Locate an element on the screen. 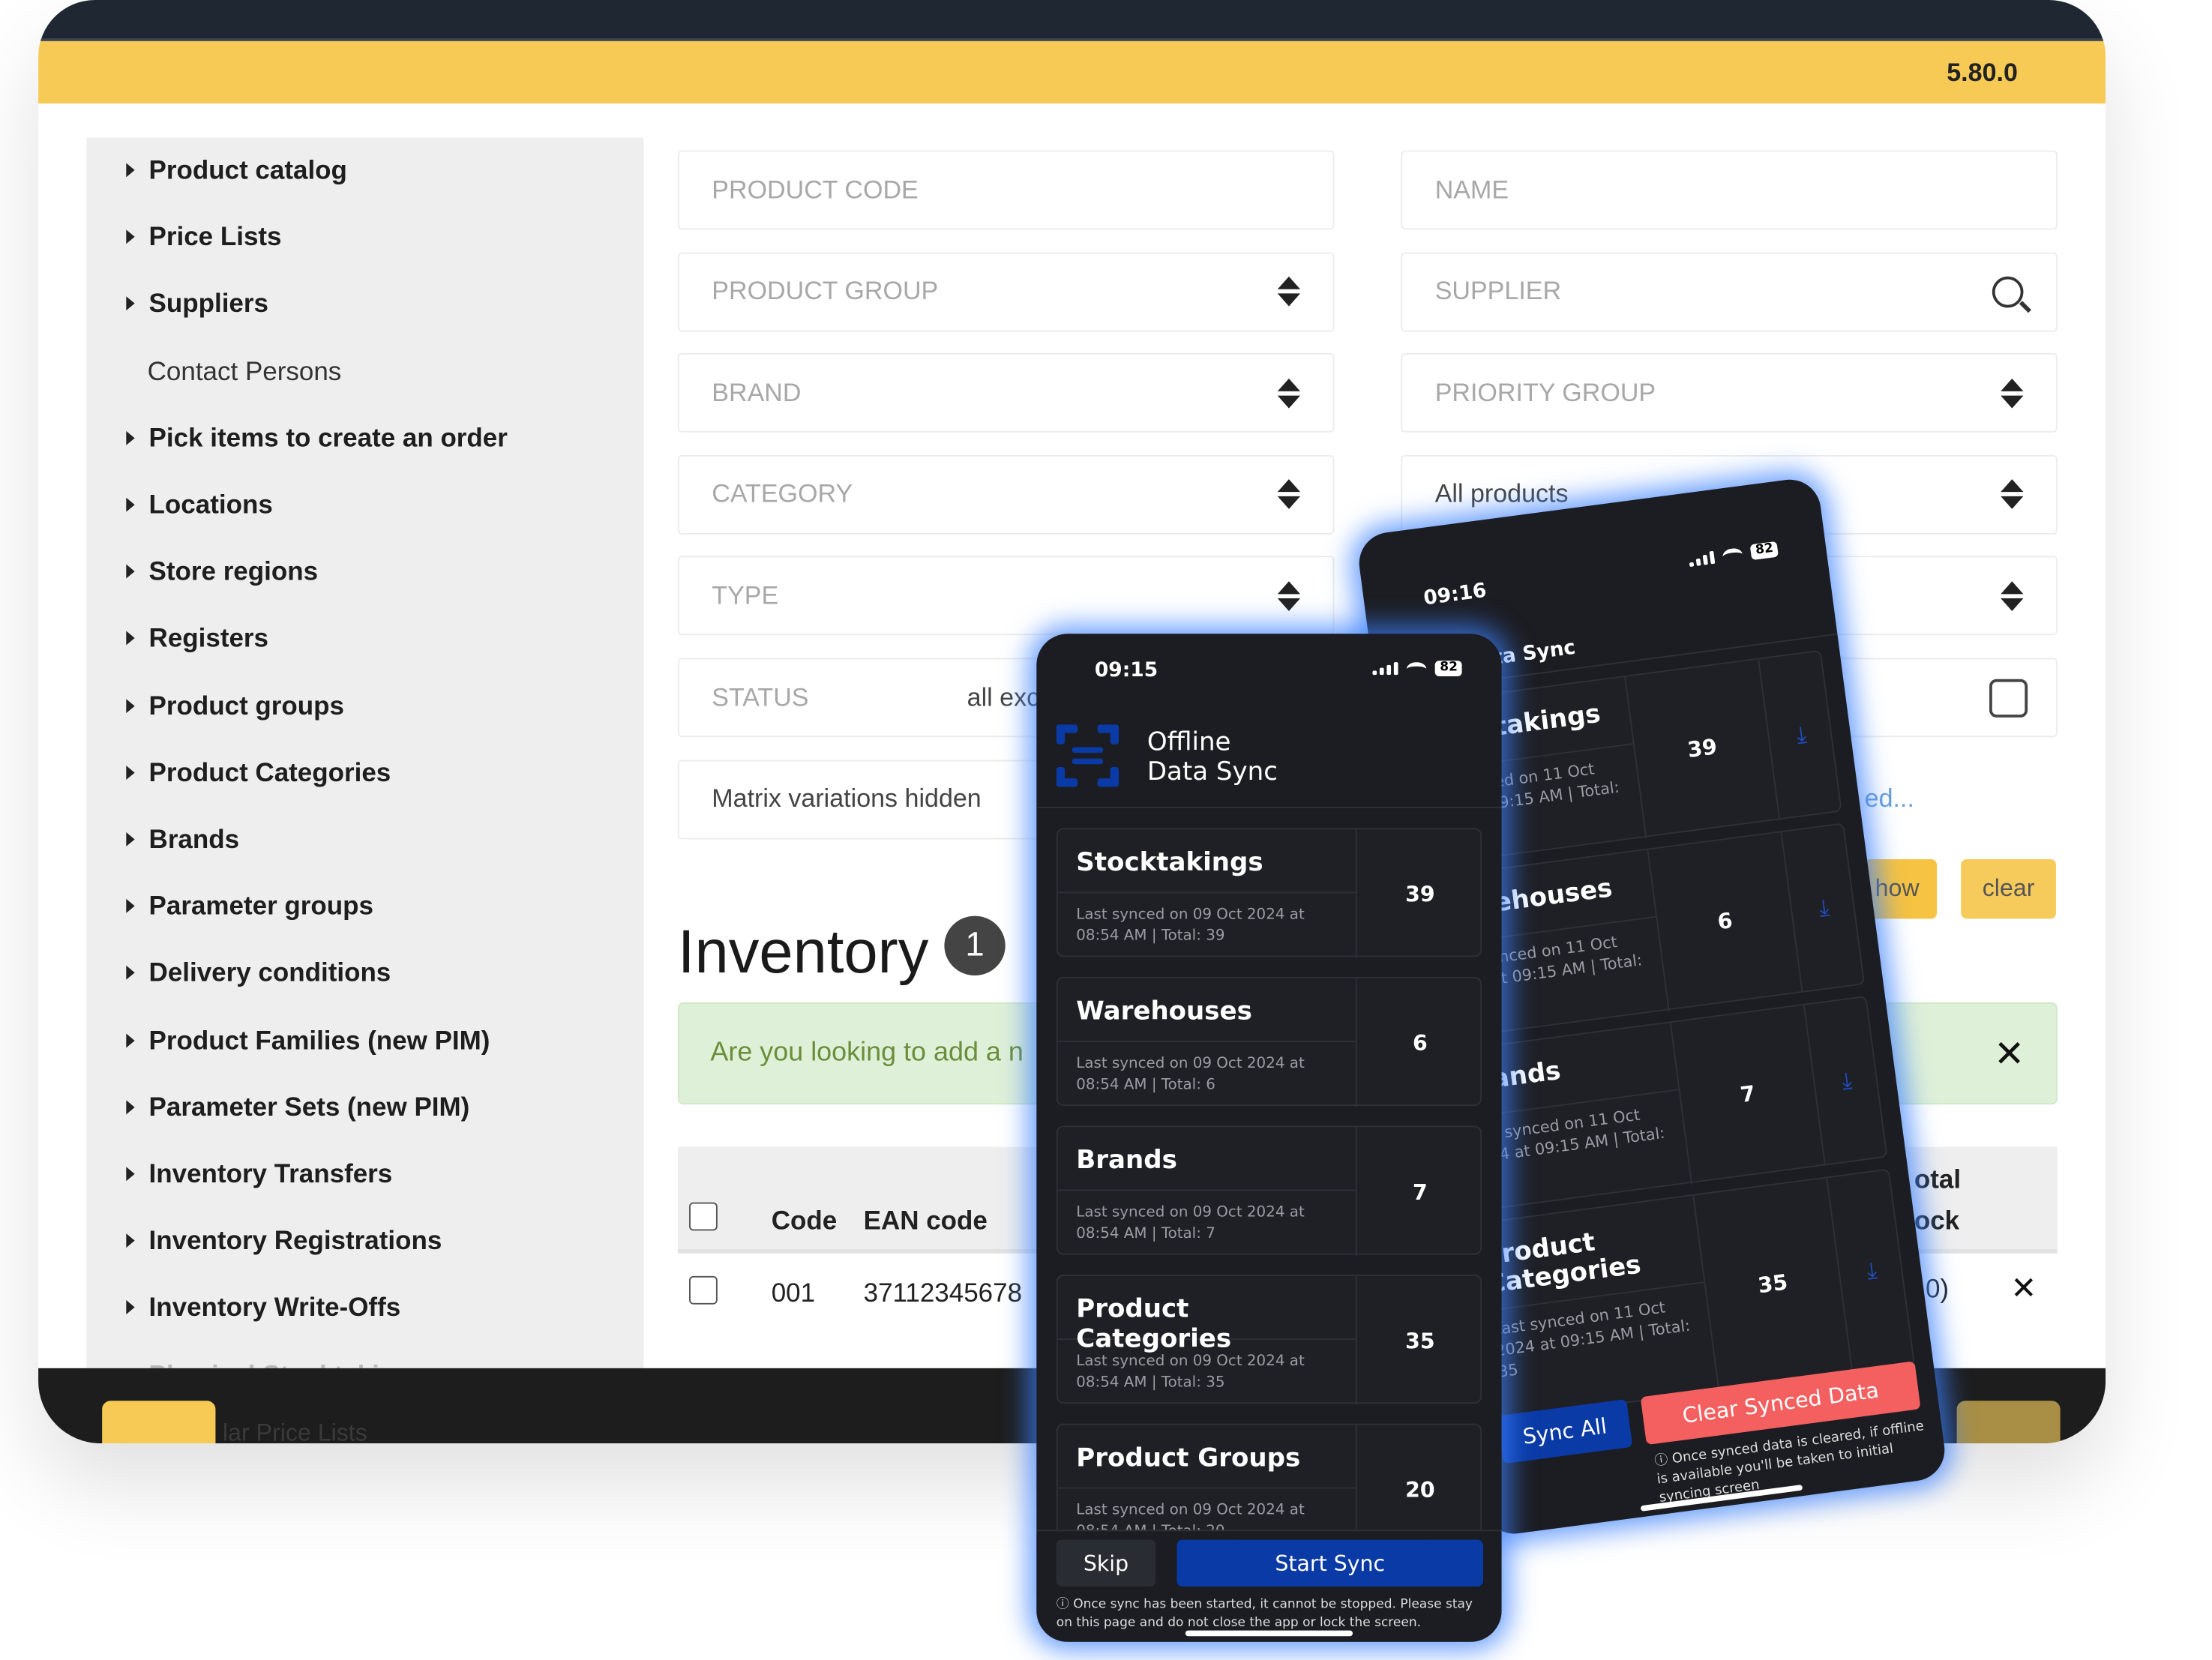 Image resolution: width=2212 pixels, height=1660 pixels. delete-icon: ✕ is located at coordinates (2023, 1288).